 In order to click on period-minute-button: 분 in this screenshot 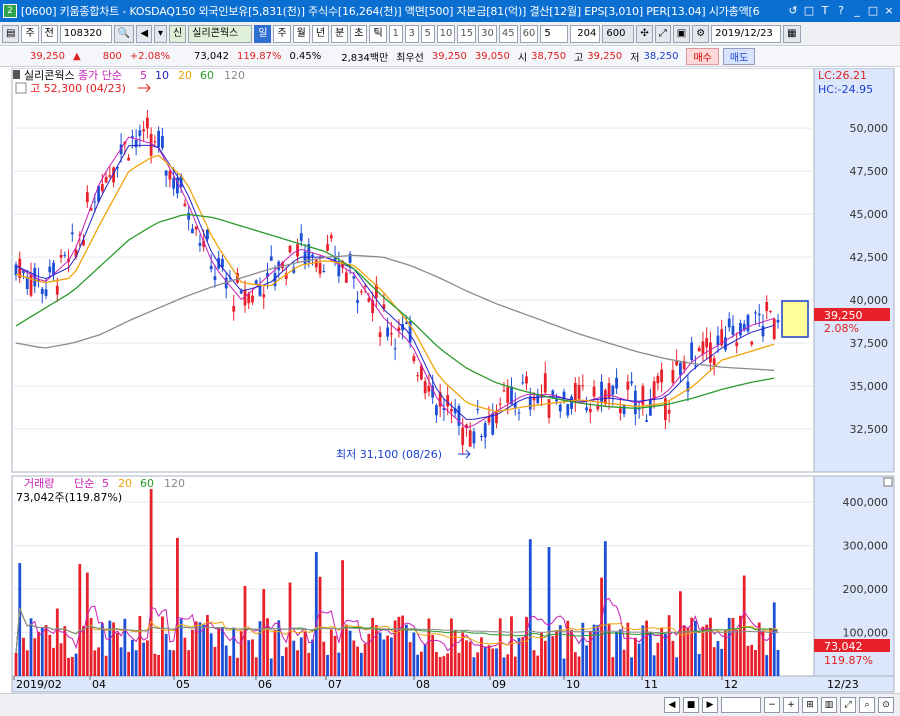, I will do `click(340, 33)`.